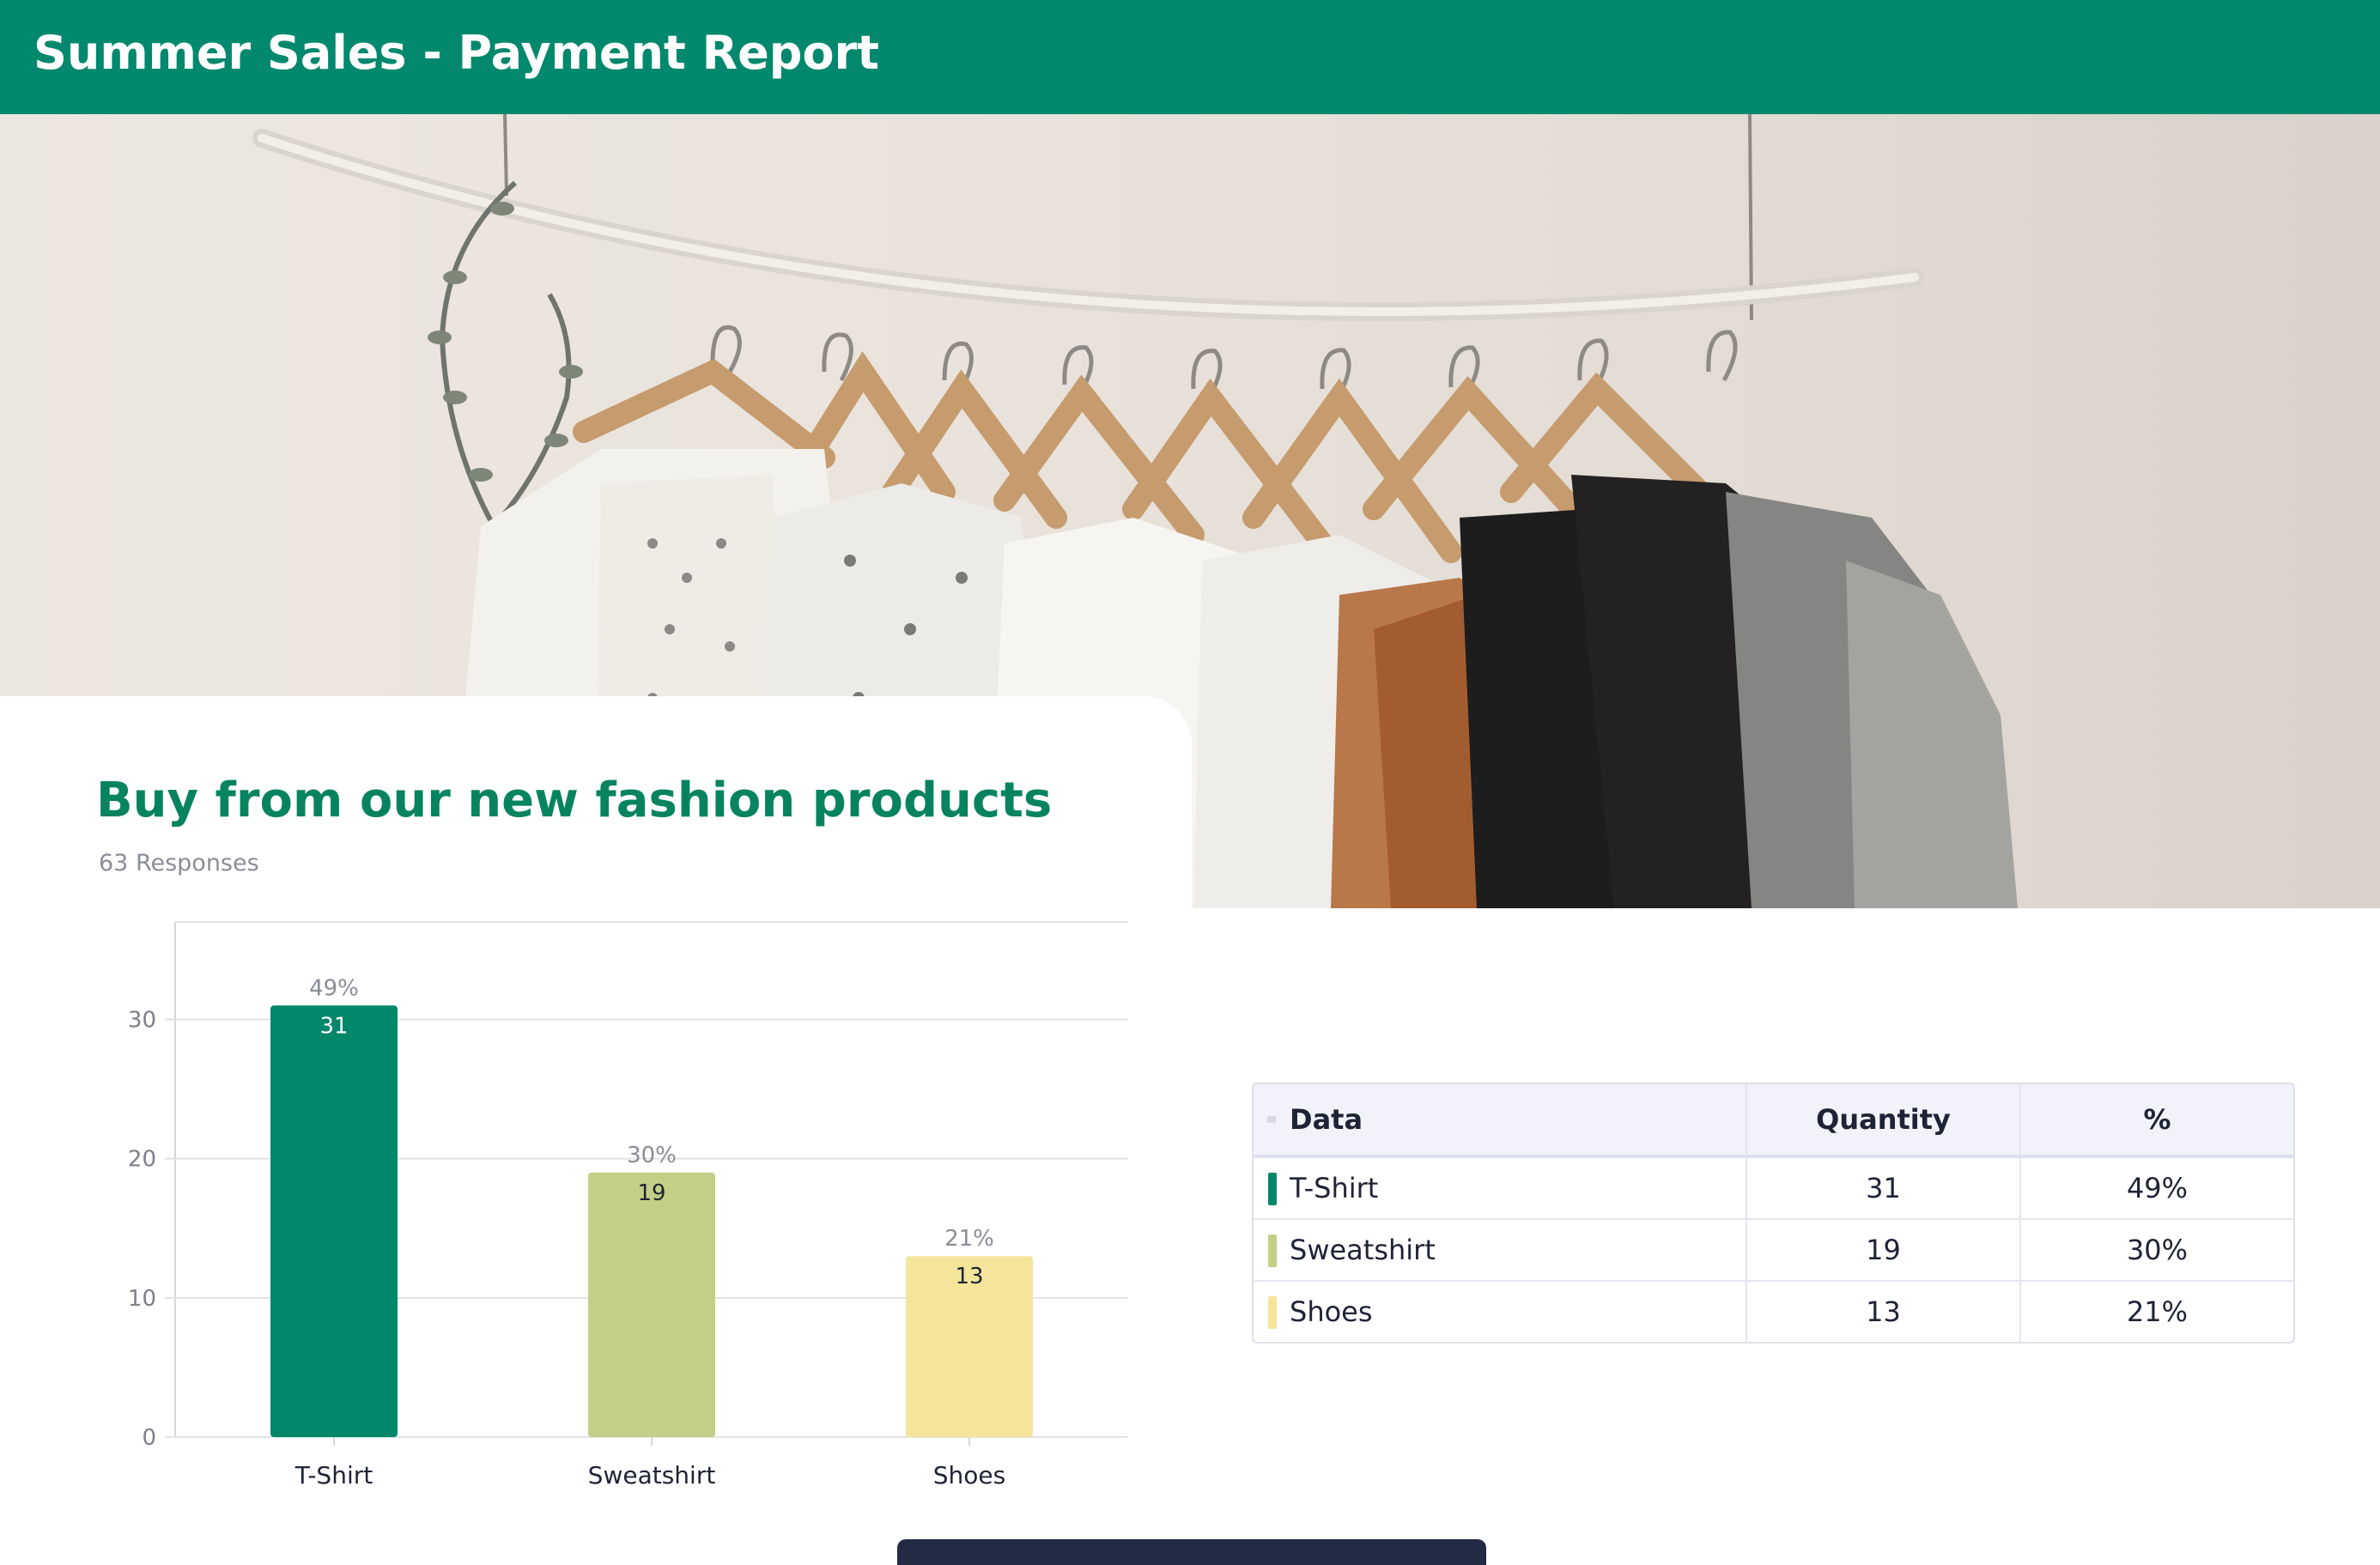 This screenshot has height=1565, width=2380. What do you see at coordinates (142, 1299) in the screenshot?
I see `y-tick-label: 10` at bounding box center [142, 1299].